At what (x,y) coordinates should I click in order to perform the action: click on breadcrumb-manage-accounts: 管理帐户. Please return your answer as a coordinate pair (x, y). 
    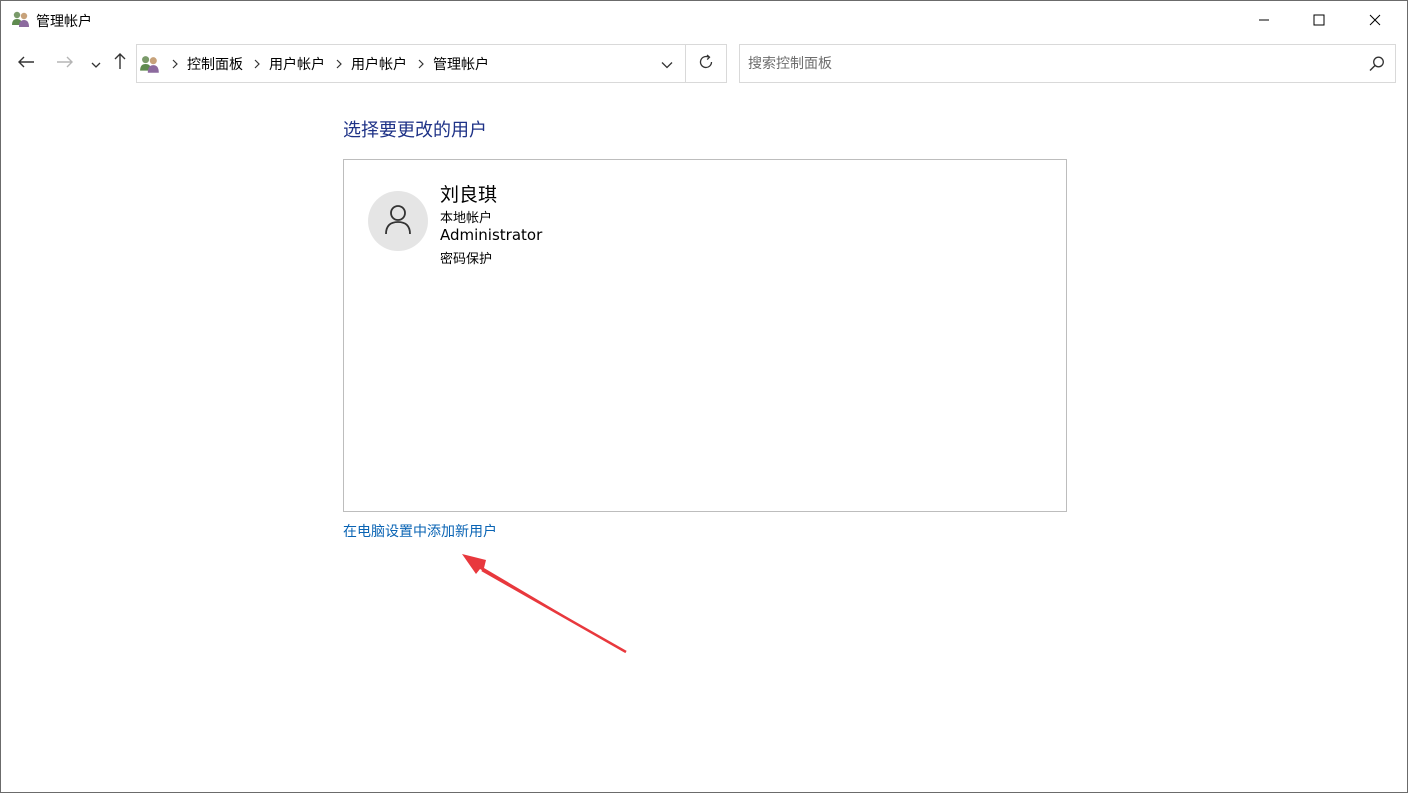
    Looking at the image, I should click on (462, 64).